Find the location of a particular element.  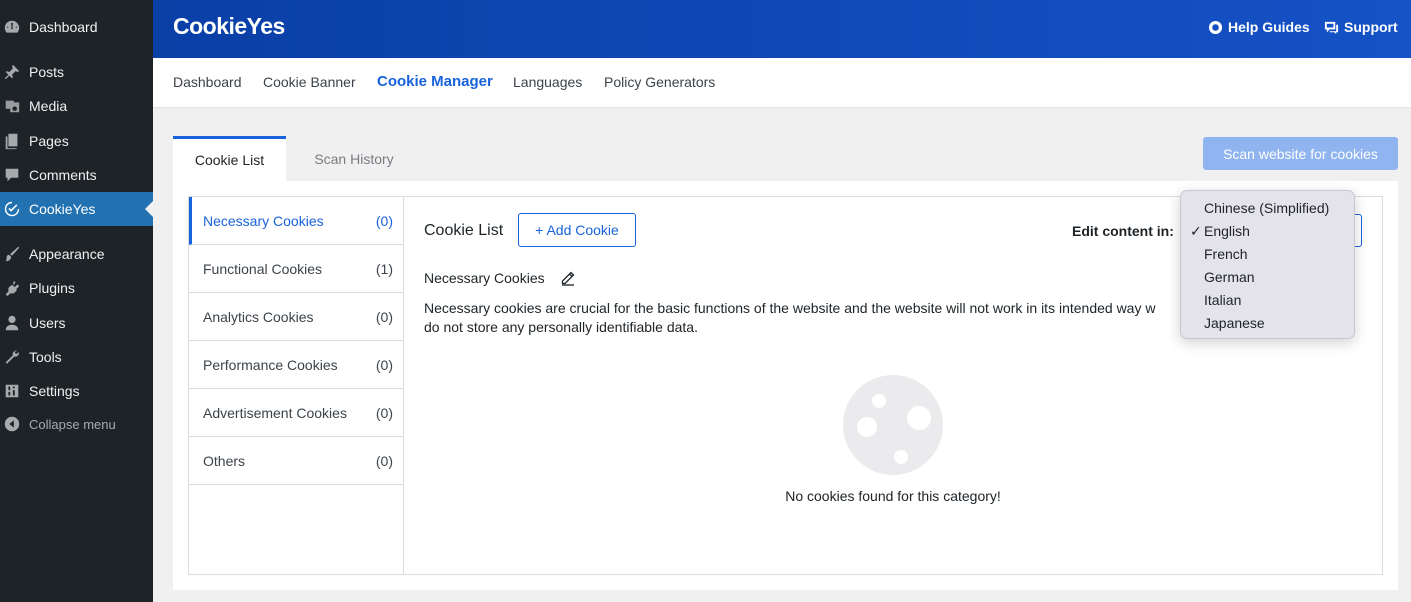

category-name: Advertisement Cookies is located at coordinates (275, 412).